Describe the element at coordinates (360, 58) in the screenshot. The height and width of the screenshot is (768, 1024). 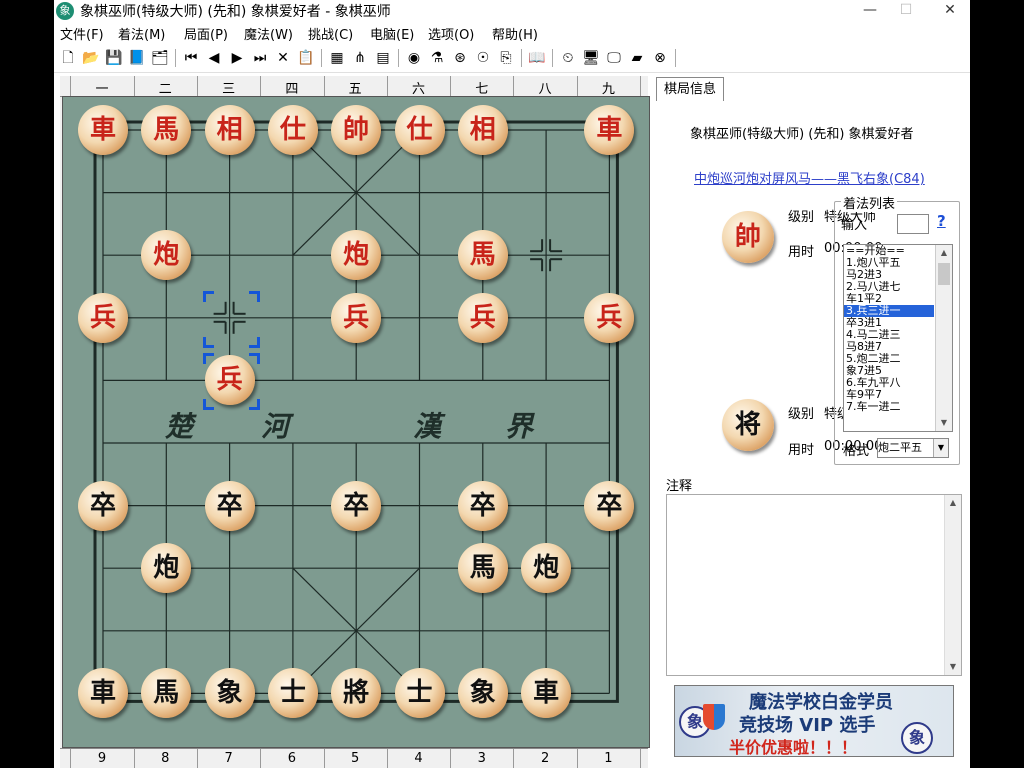
I see `tree-icon: ⋔` at that location.